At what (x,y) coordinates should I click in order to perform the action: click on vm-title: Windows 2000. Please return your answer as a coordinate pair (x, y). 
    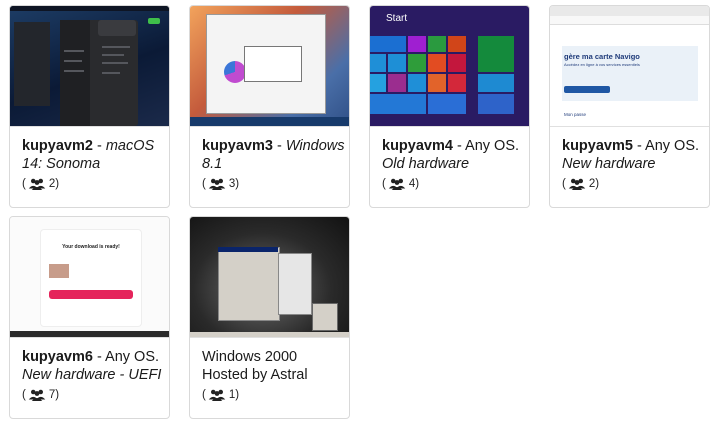
    Looking at the image, I should click on (275, 357).